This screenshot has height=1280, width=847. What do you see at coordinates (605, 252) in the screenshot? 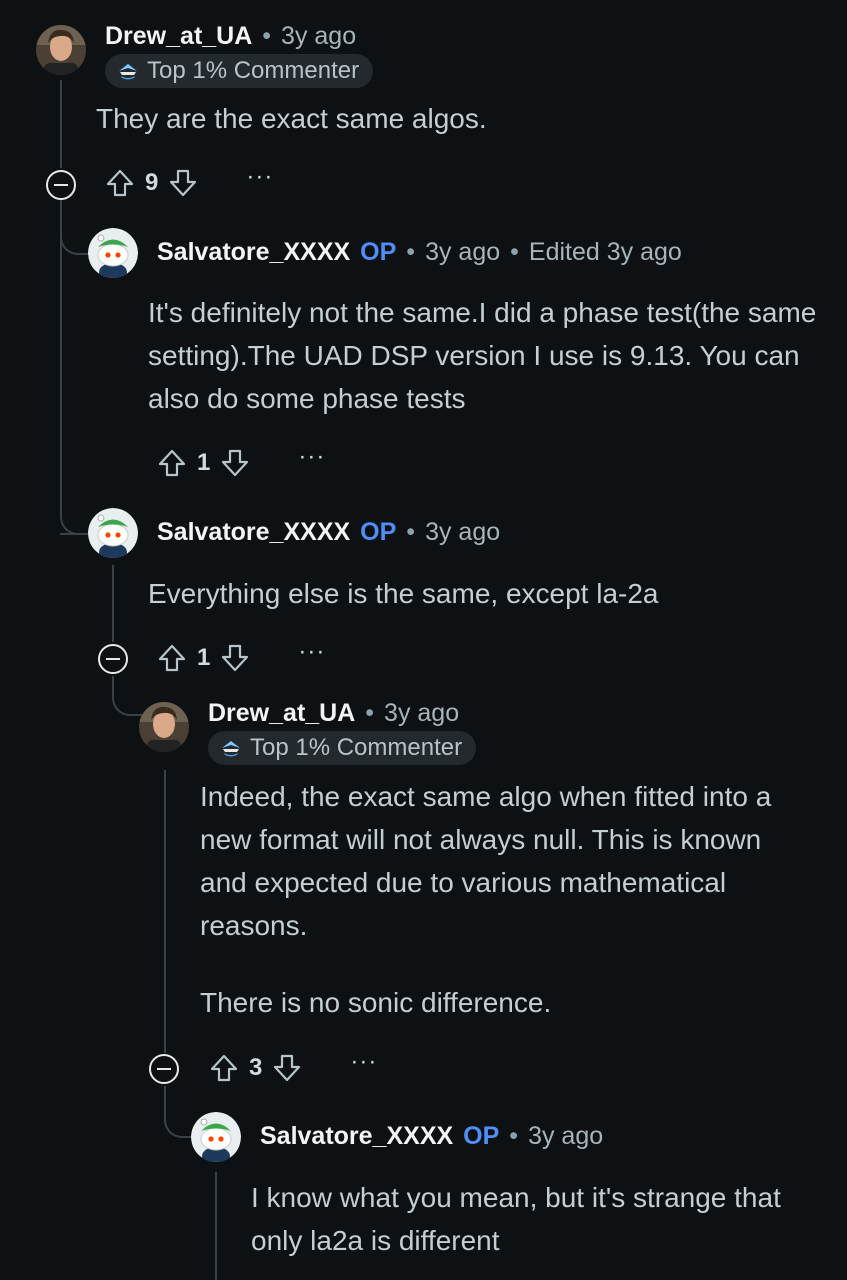
I see `edited-label: Edited 3y ago` at bounding box center [605, 252].